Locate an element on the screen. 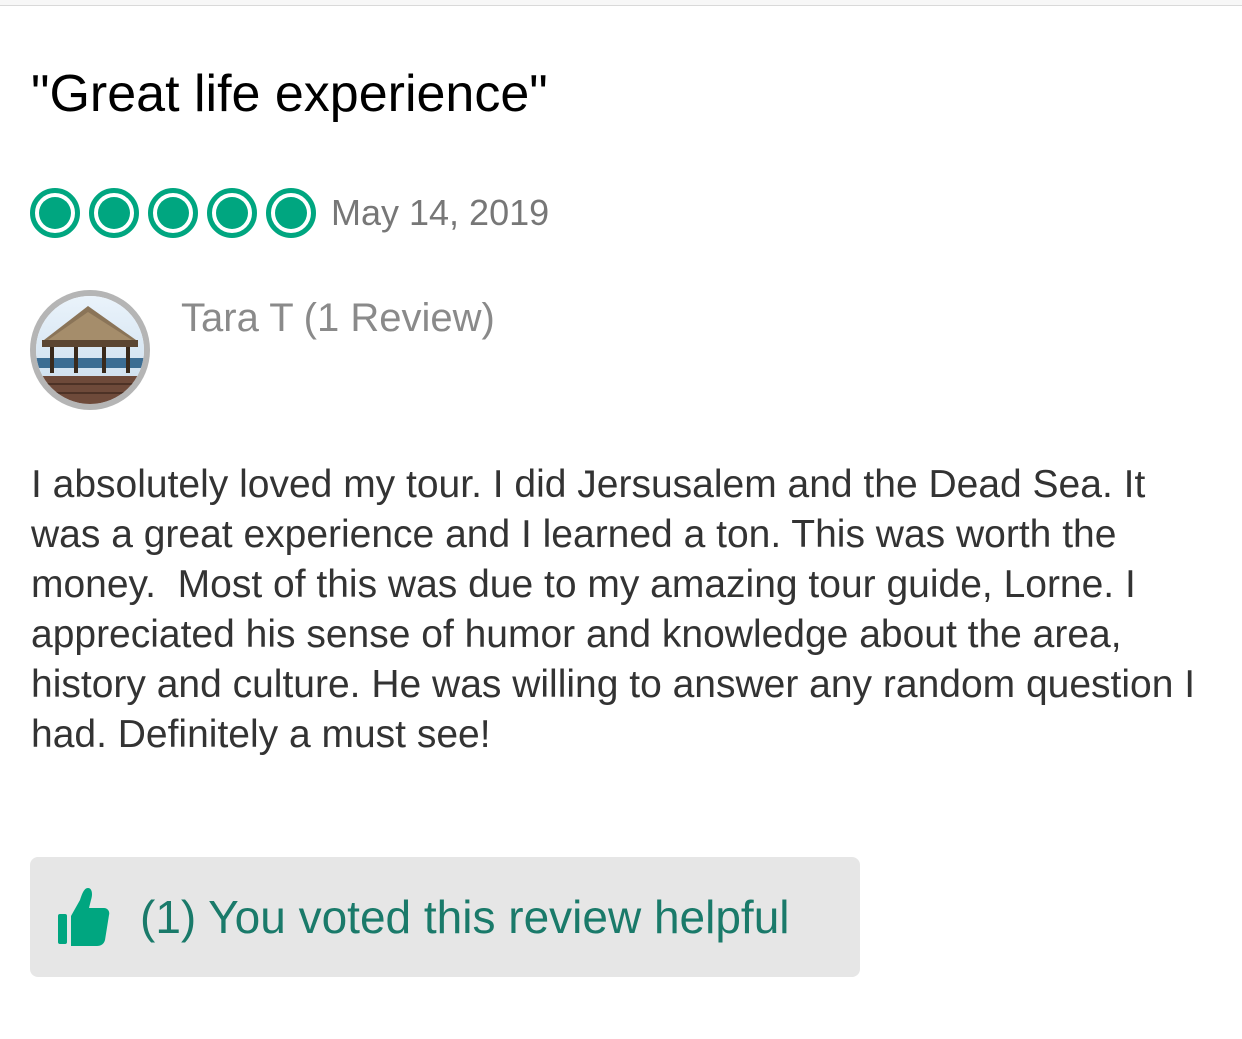 Image resolution: width=1242 pixels, height=1039 pixels. rating-row: May 14, 2019 is located at coordinates (289, 213).